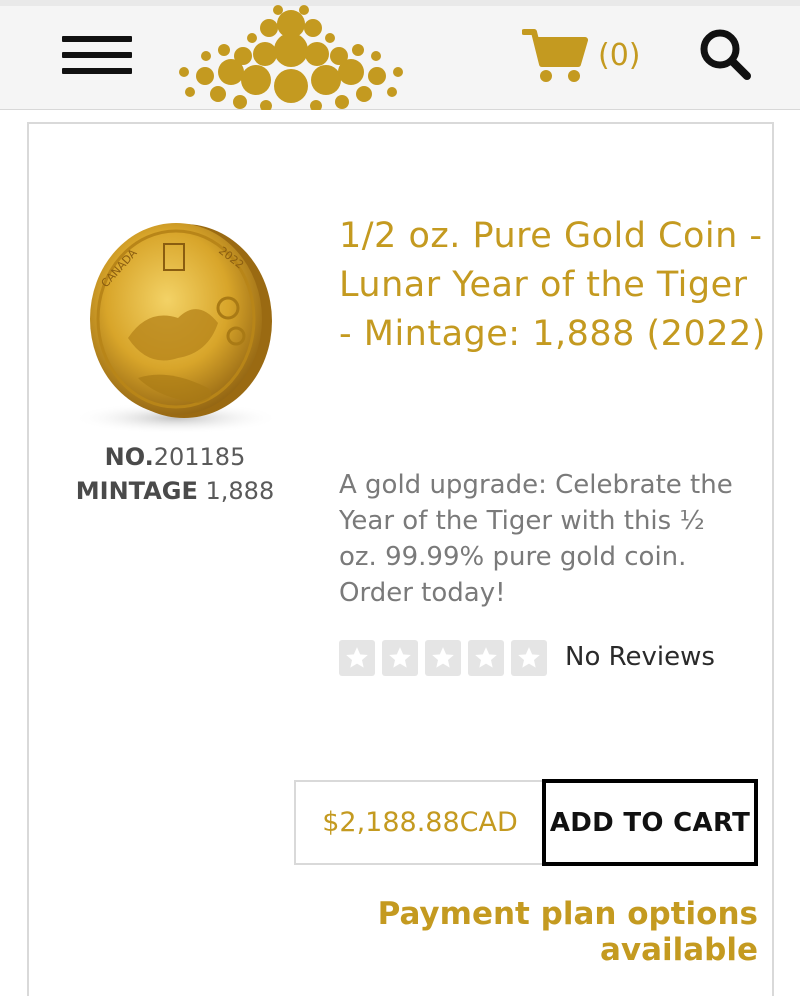 This screenshot has height=996, width=800. What do you see at coordinates (199, 457) in the screenshot?
I see `product-number-value: 201185` at bounding box center [199, 457].